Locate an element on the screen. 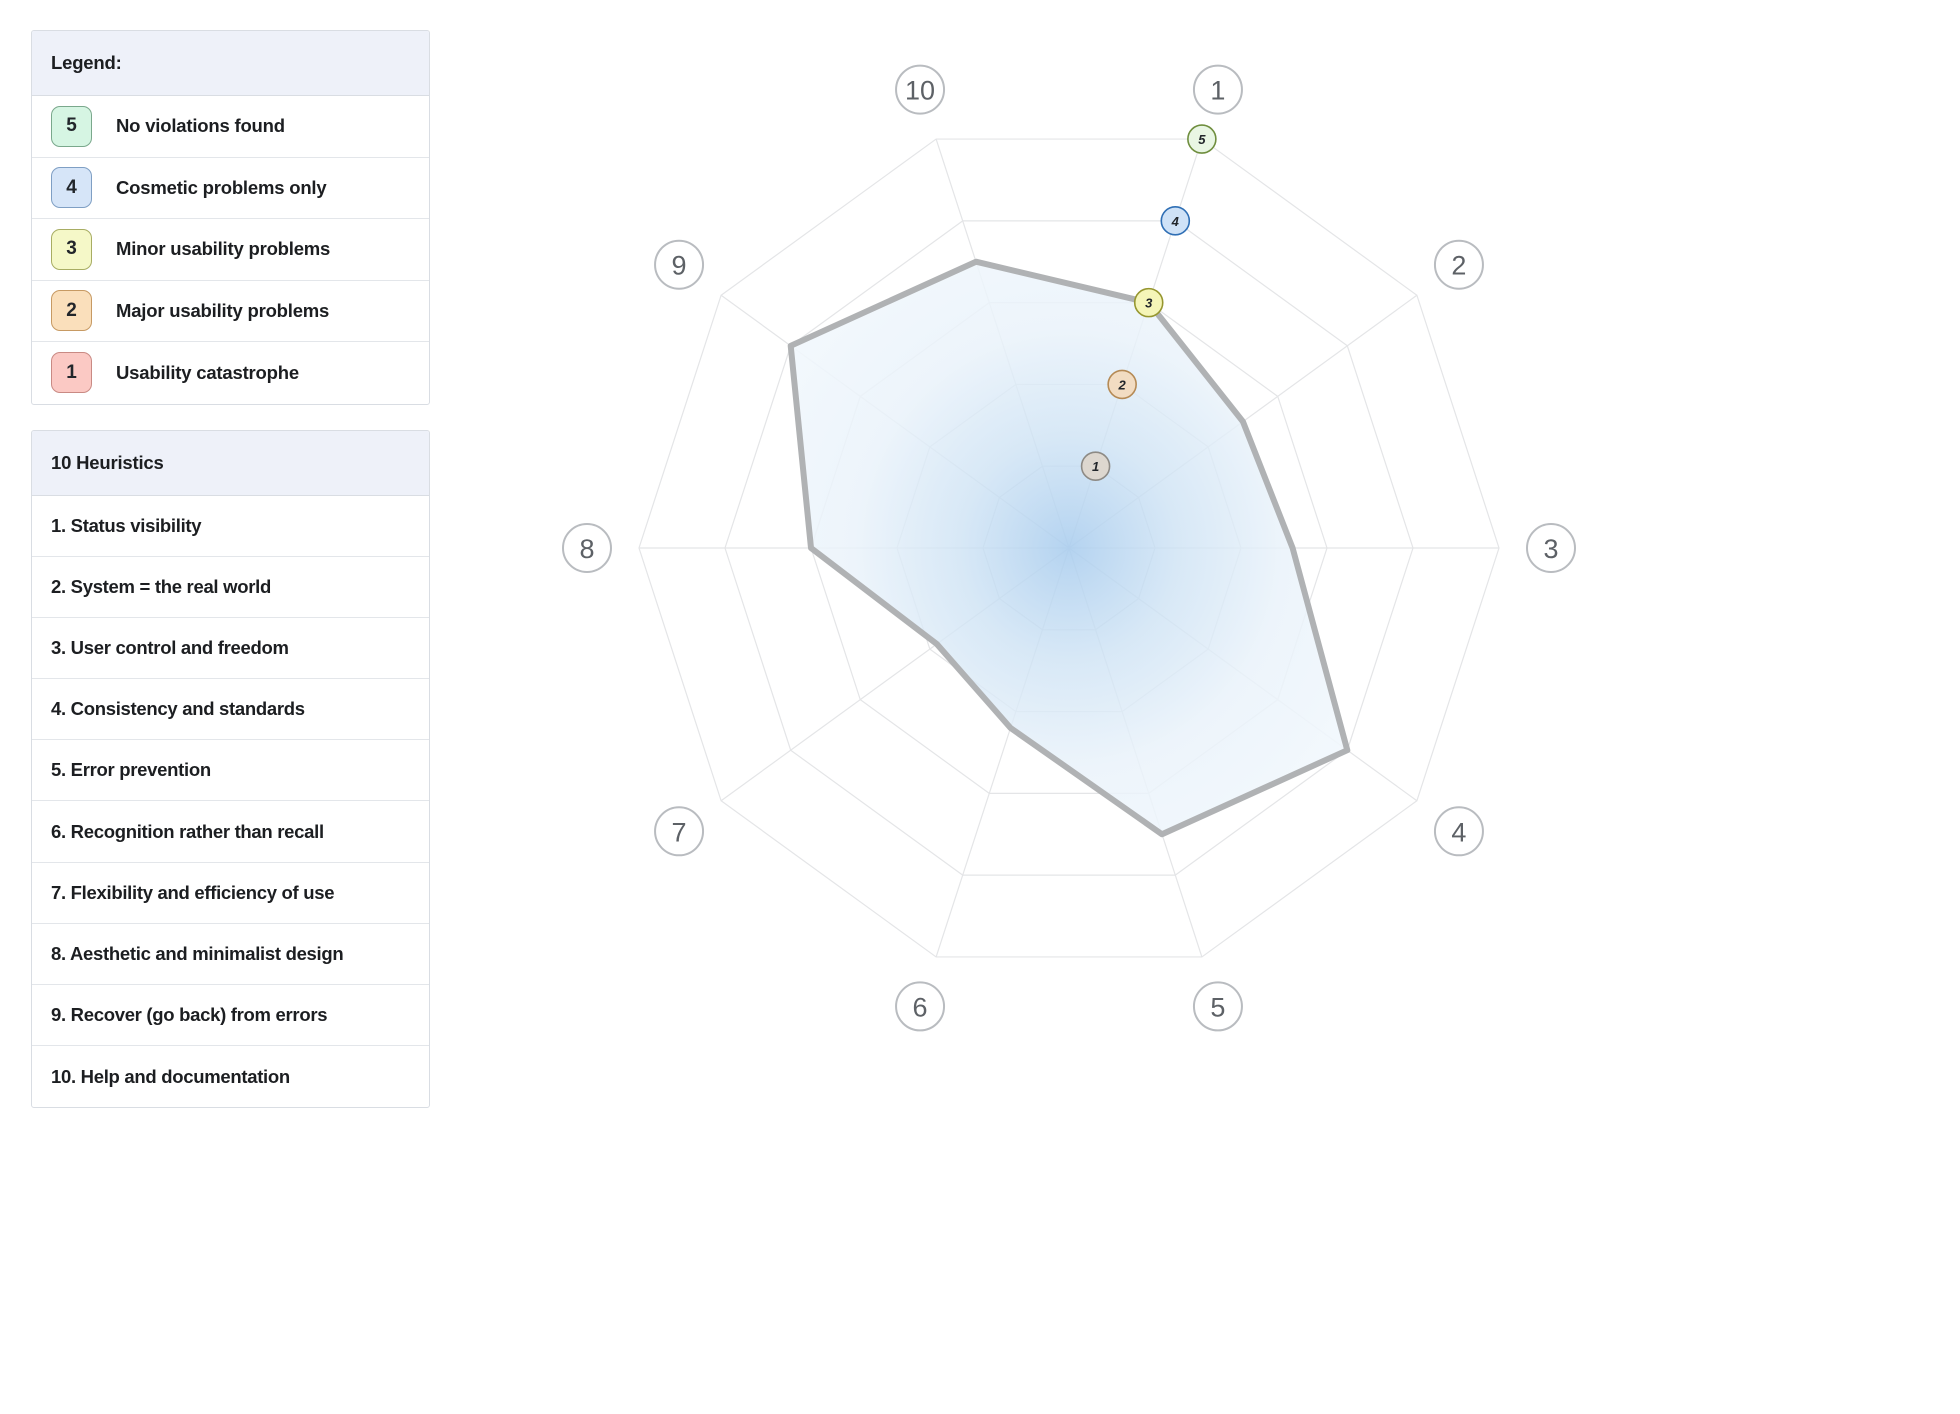 This screenshot has width=1960, height=1414. radar-axis-label-2: 2 is located at coordinates (1458, 264).